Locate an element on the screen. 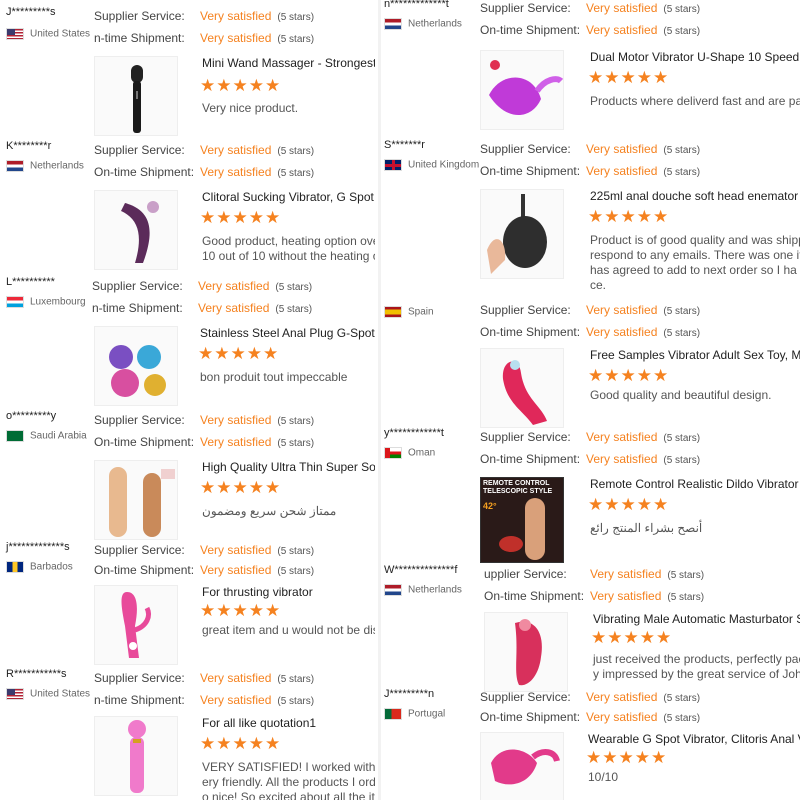  product-title-link: Dual Motor Vibrator U-Shape 10 Speed Re is located at coordinates (695, 57).